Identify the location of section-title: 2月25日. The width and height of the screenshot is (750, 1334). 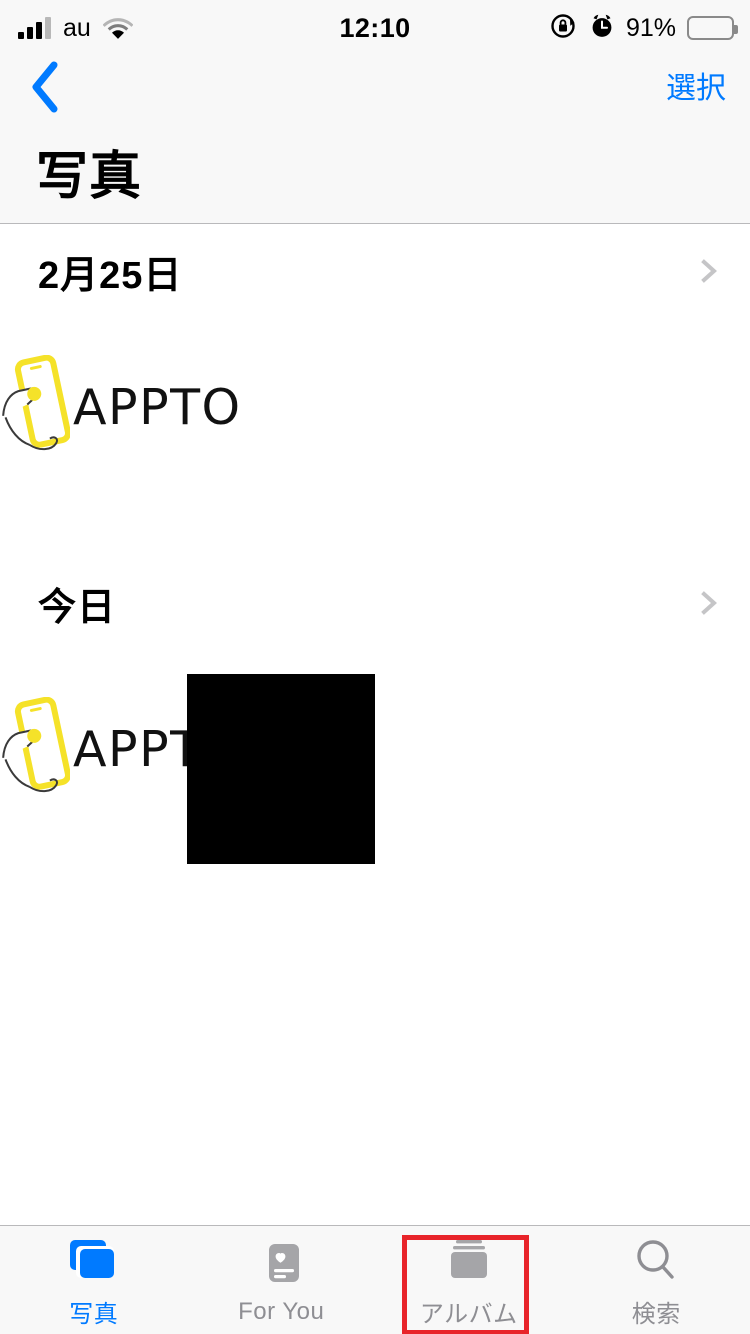
(110, 275).